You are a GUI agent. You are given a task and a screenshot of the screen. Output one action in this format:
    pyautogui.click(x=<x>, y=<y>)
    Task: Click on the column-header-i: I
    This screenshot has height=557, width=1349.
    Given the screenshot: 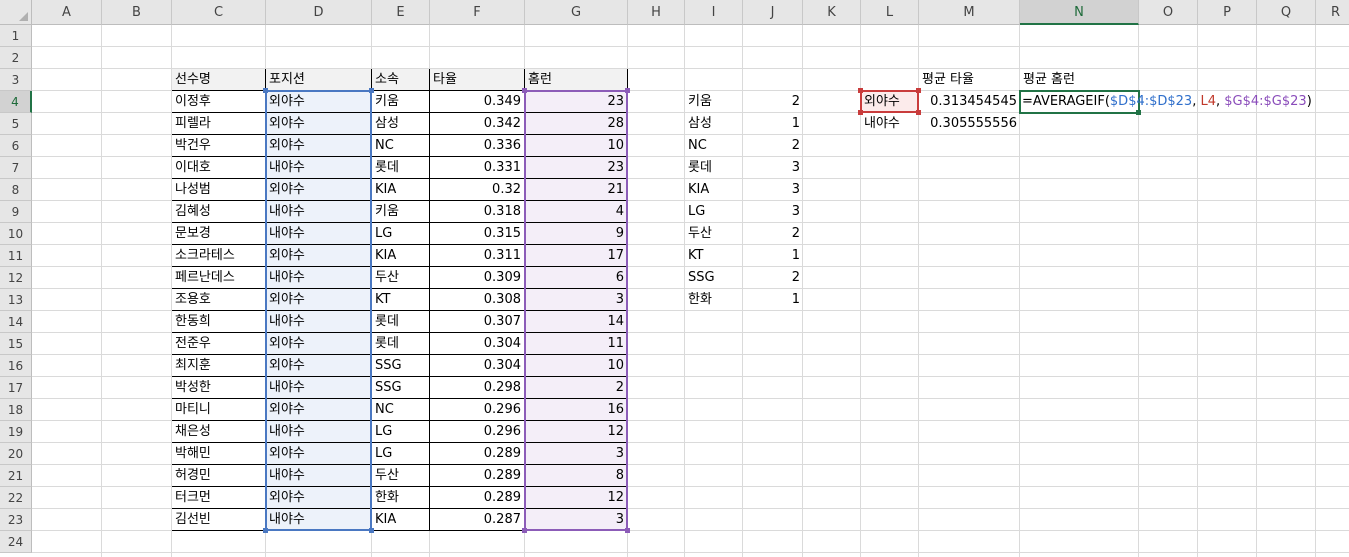 What is the action you would take?
    pyautogui.click(x=714, y=12)
    